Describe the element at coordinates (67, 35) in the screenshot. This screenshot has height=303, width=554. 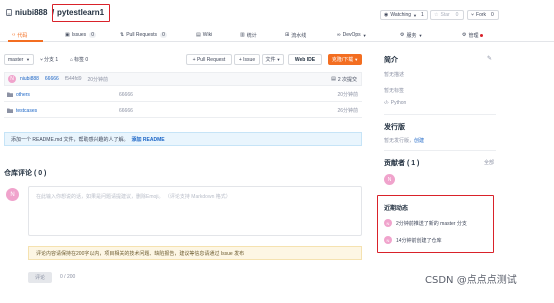
I see `issue-icon: ▣` at that location.